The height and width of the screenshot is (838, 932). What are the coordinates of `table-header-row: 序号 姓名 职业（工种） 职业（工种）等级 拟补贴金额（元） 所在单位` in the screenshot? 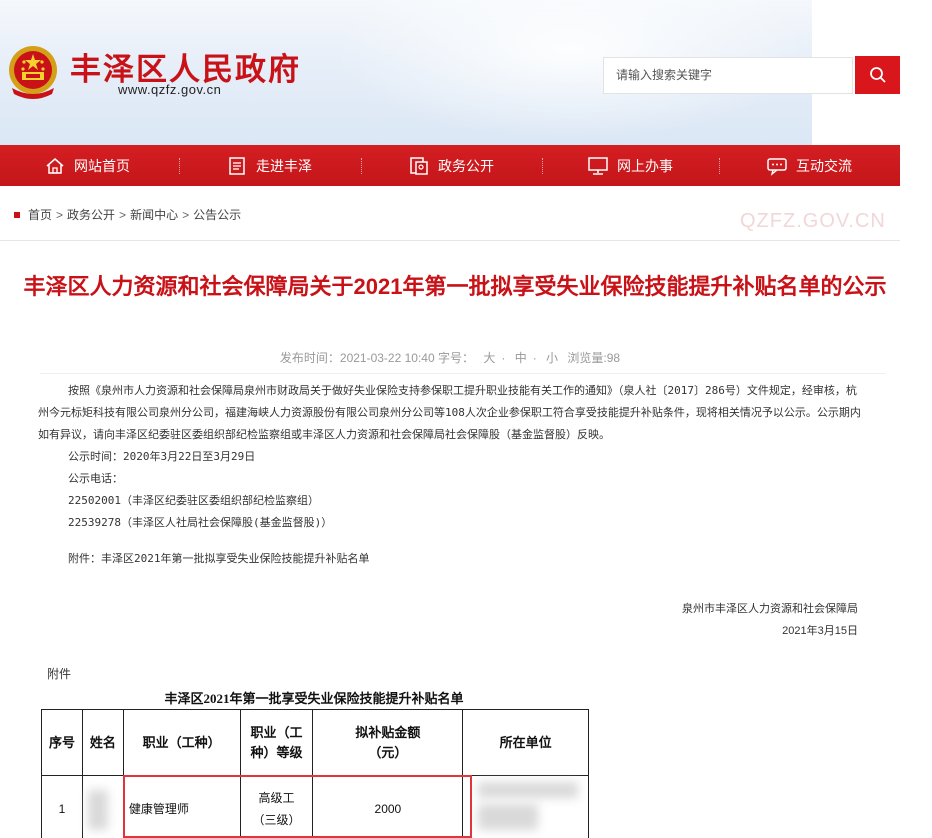 It's located at (315, 742).